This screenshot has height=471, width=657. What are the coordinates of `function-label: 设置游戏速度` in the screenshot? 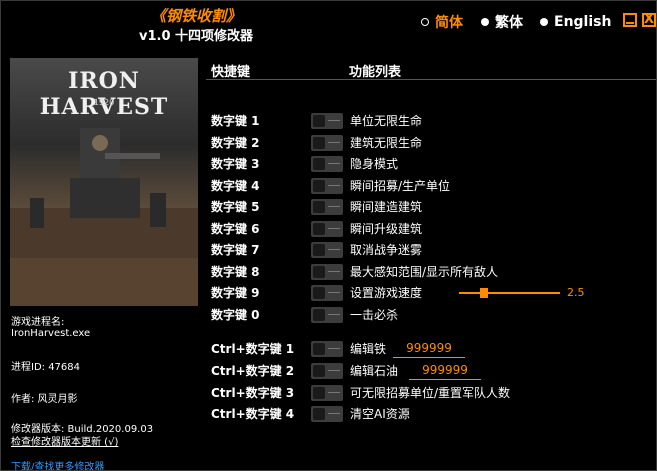 It's located at (386, 293).